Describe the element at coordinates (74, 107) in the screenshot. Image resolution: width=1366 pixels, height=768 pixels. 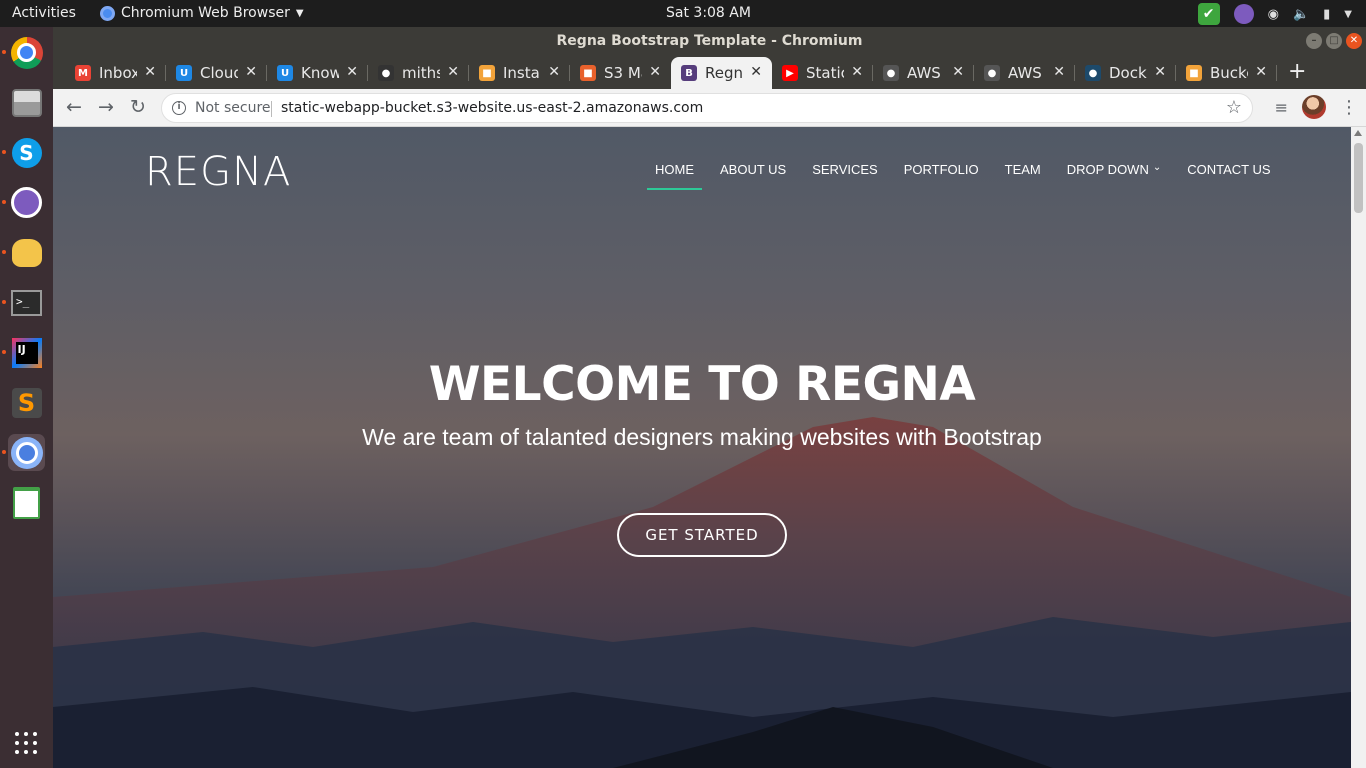
I see `back-icon: ←` at that location.